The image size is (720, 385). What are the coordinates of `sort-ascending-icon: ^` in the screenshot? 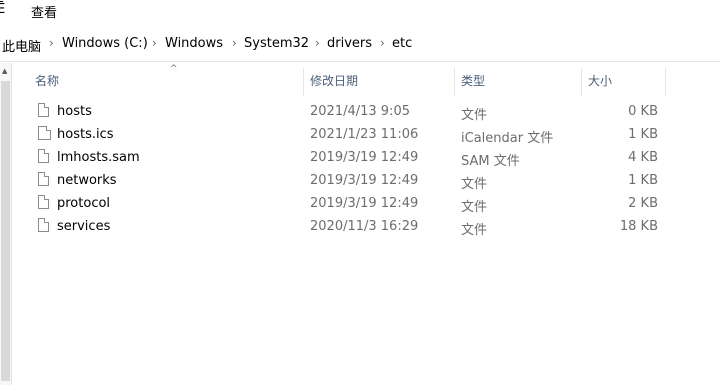 It's located at (174, 69).